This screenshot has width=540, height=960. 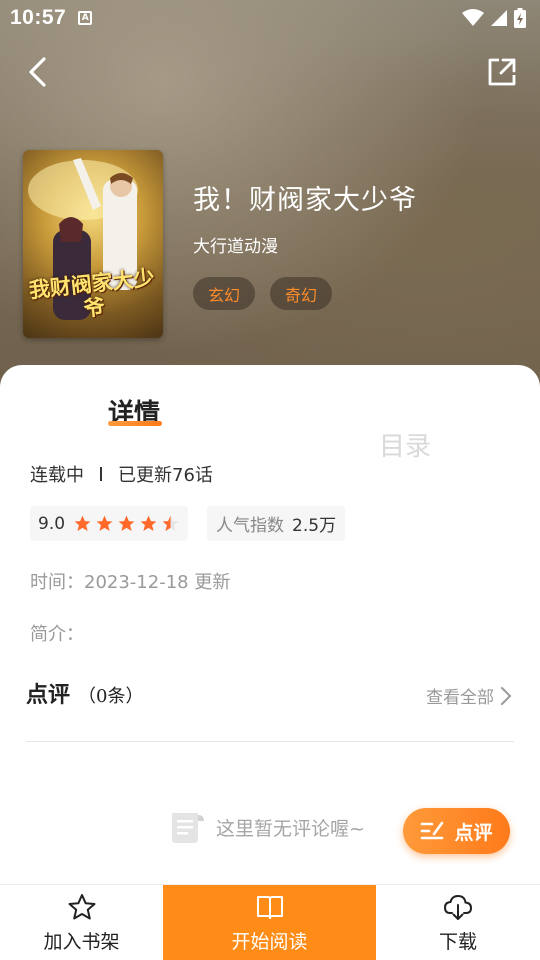 What do you see at coordinates (405, 444) in the screenshot?
I see `tab-catalog: 目录` at bounding box center [405, 444].